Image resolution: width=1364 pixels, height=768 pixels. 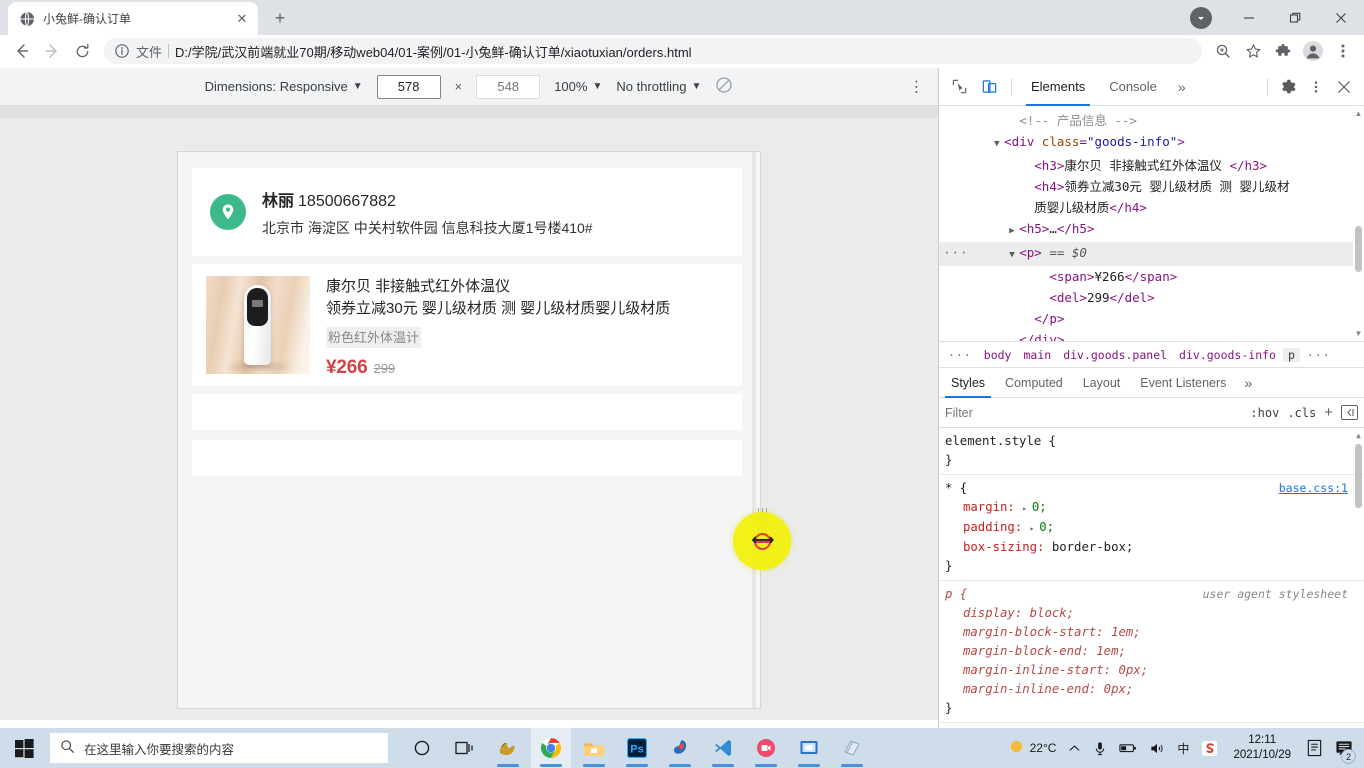 I want to click on css-declaration: display: block;, so click(x=1154, y=613).